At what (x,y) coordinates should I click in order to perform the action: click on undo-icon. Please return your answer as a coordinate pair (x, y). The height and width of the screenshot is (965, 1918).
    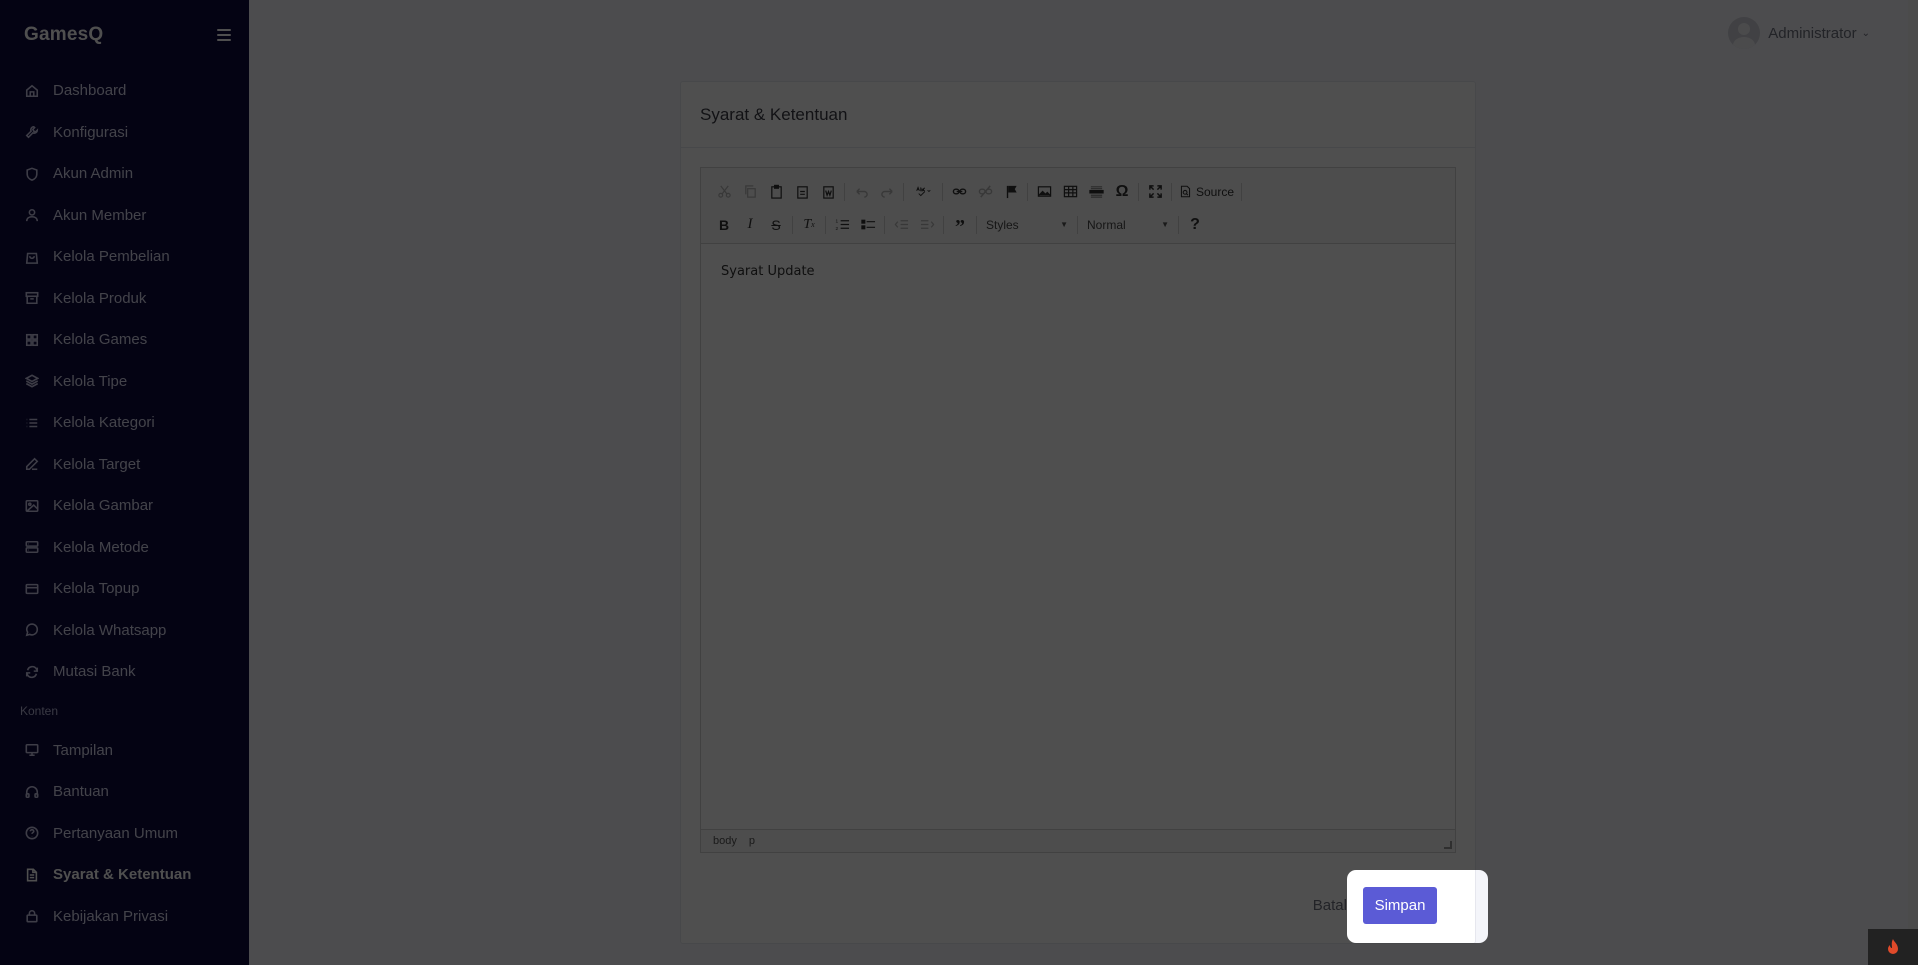
    Looking at the image, I should click on (861, 192).